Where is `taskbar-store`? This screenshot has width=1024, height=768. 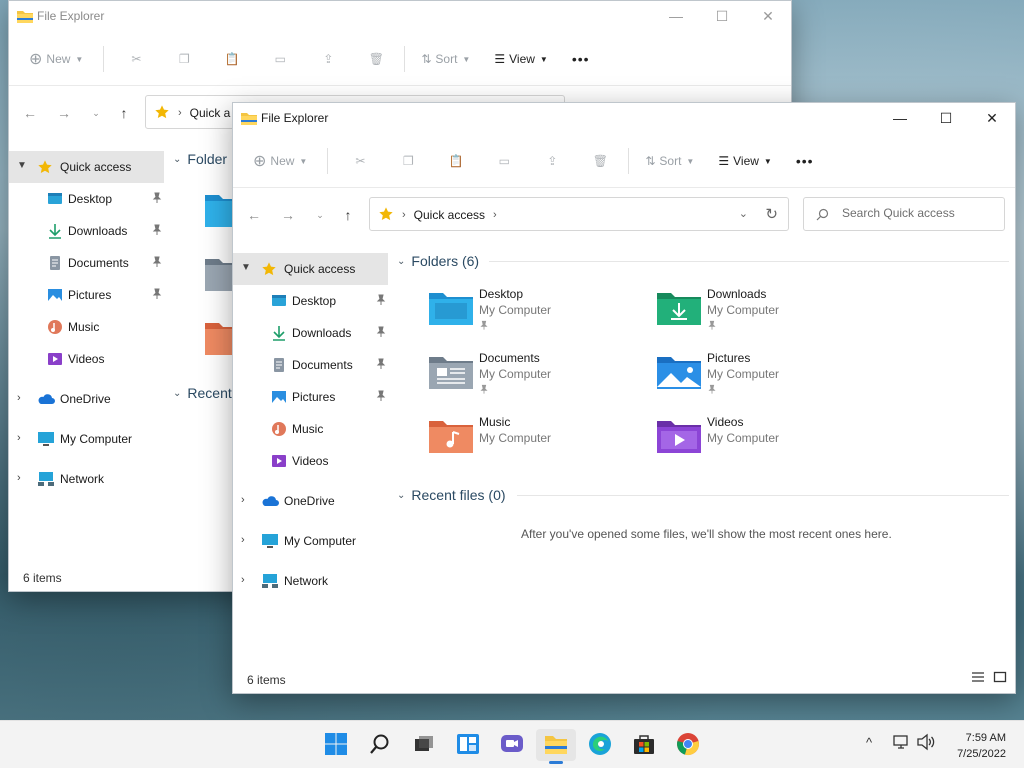 taskbar-store is located at coordinates (644, 745).